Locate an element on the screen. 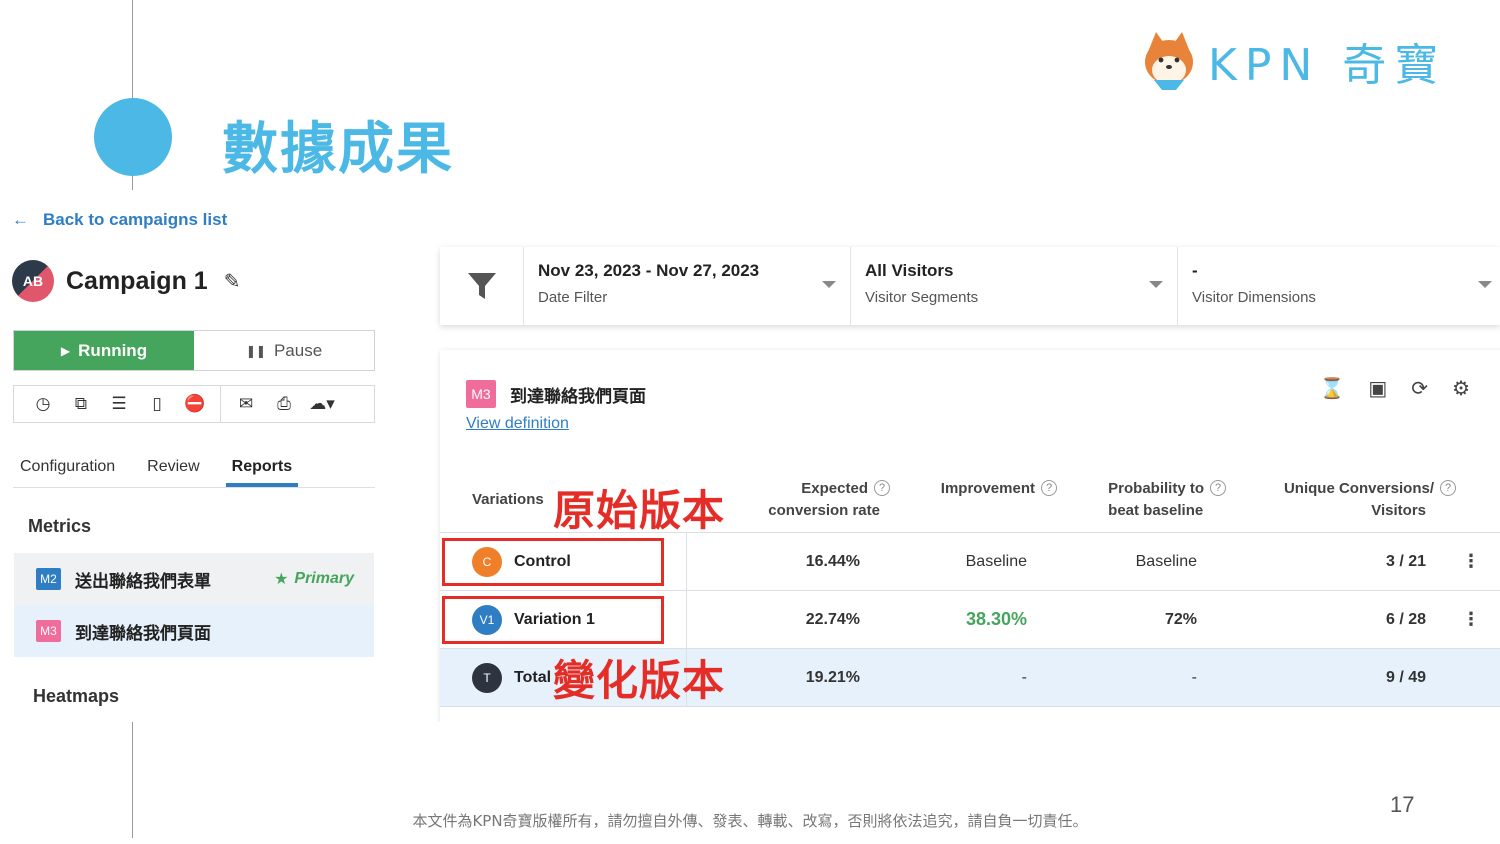  campaign-header: AB Campaign 1 ✎ is located at coordinates (126, 281).